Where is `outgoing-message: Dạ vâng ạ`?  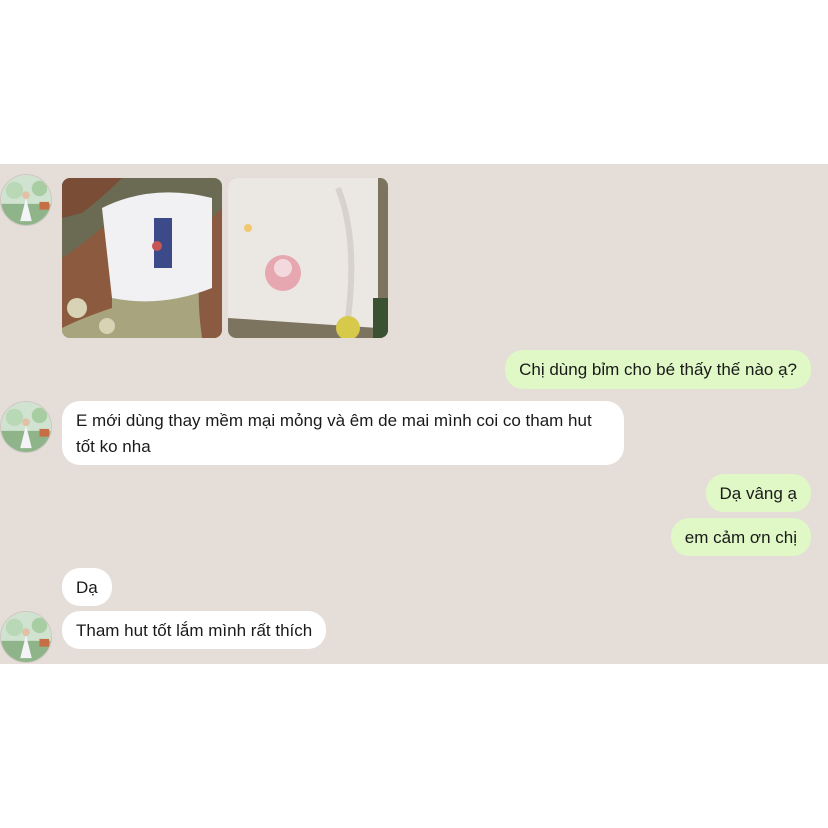 outgoing-message: Dạ vâng ạ is located at coordinates (758, 493).